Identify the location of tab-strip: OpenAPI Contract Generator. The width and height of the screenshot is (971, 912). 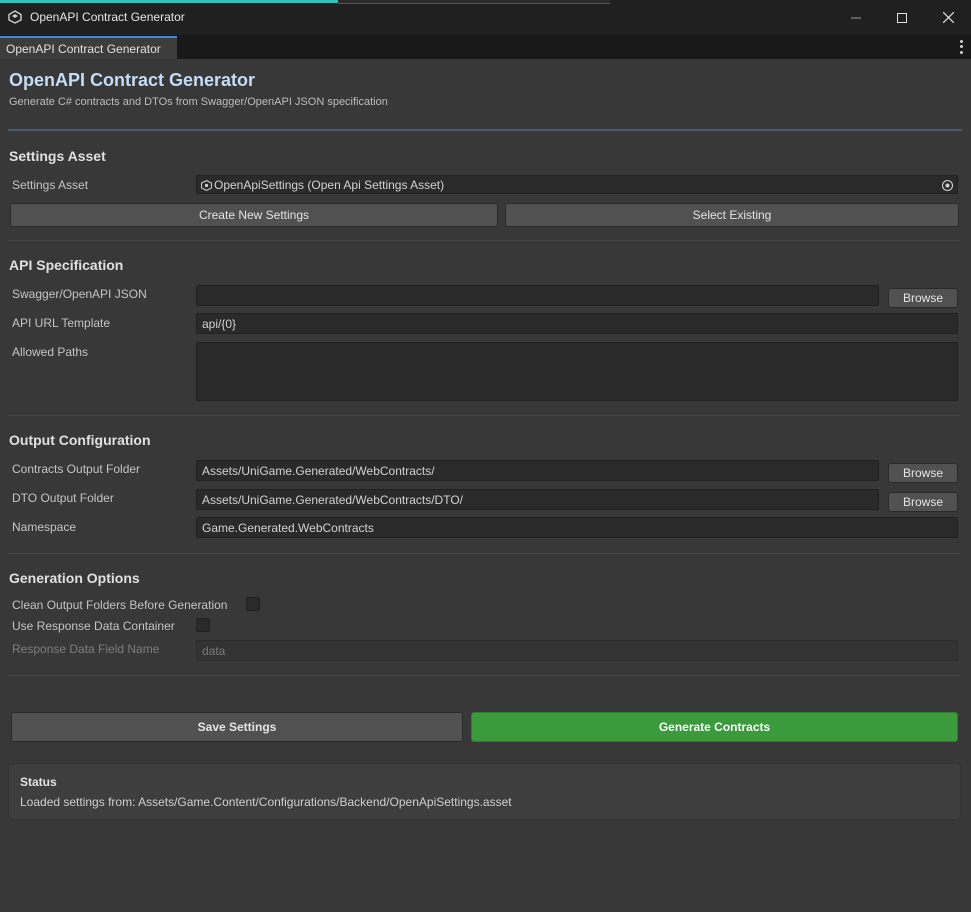
(485, 47).